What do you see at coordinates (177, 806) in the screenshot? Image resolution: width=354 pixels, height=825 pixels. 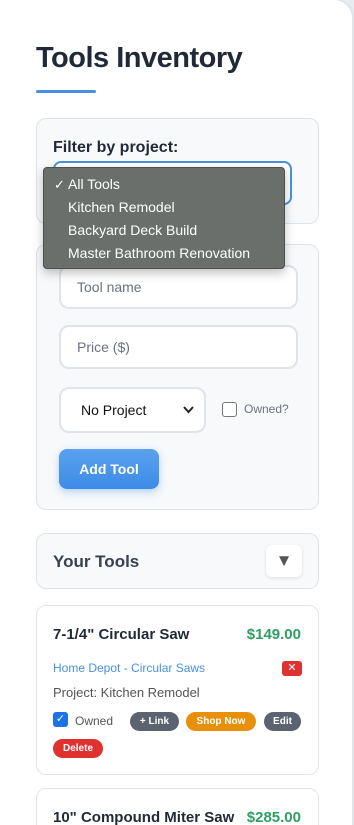 I see `tool-card: 10" Compound Miter Saw $285.00` at bounding box center [177, 806].